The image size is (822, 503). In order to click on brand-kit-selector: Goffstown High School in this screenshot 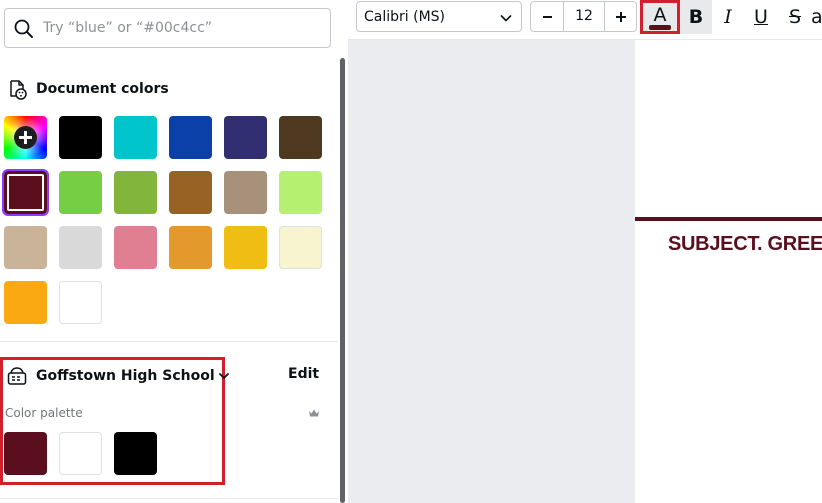, I will do `click(118, 376)`.